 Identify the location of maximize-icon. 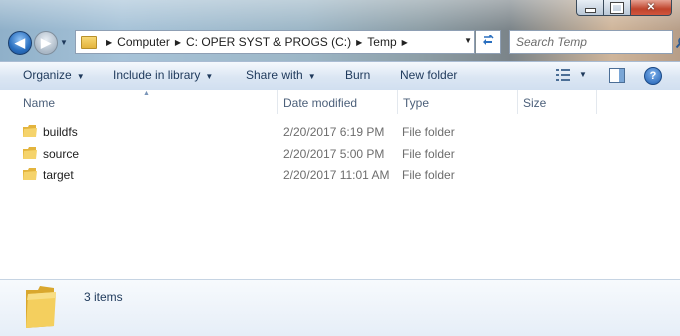
(617, 8).